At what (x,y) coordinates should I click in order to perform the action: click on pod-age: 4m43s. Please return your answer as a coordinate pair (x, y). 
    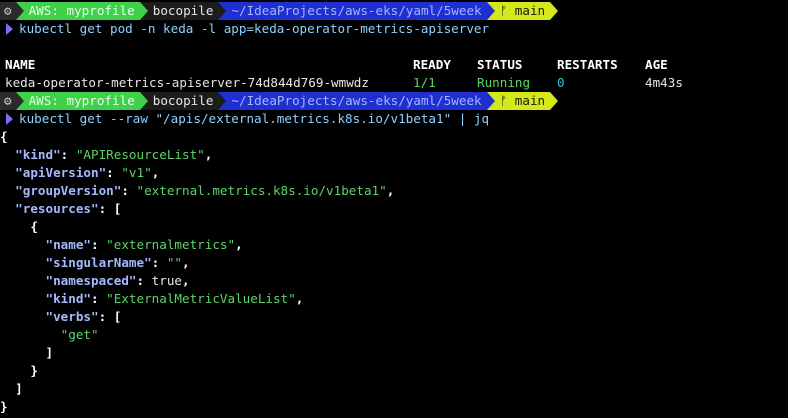
    Looking at the image, I should click on (664, 82).